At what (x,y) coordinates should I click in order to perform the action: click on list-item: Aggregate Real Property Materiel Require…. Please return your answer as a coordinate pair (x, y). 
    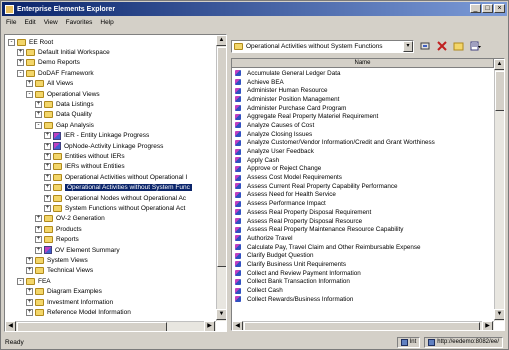
    Looking at the image, I should click on (363, 116).